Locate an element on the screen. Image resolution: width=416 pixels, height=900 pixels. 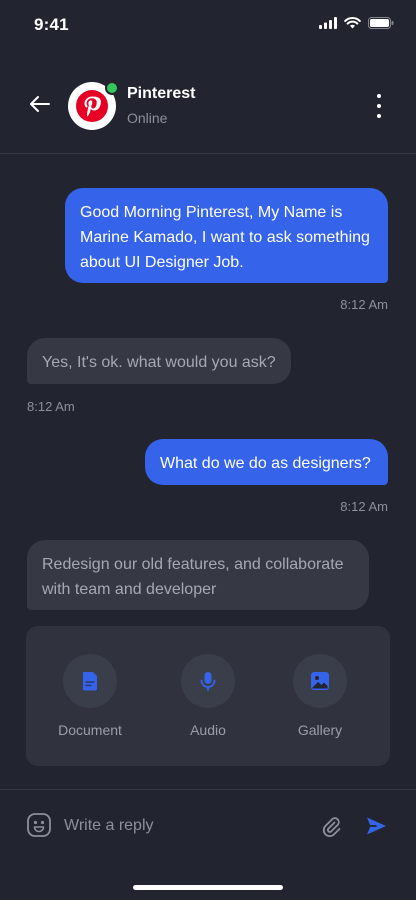
attach-button is located at coordinates (332, 826).